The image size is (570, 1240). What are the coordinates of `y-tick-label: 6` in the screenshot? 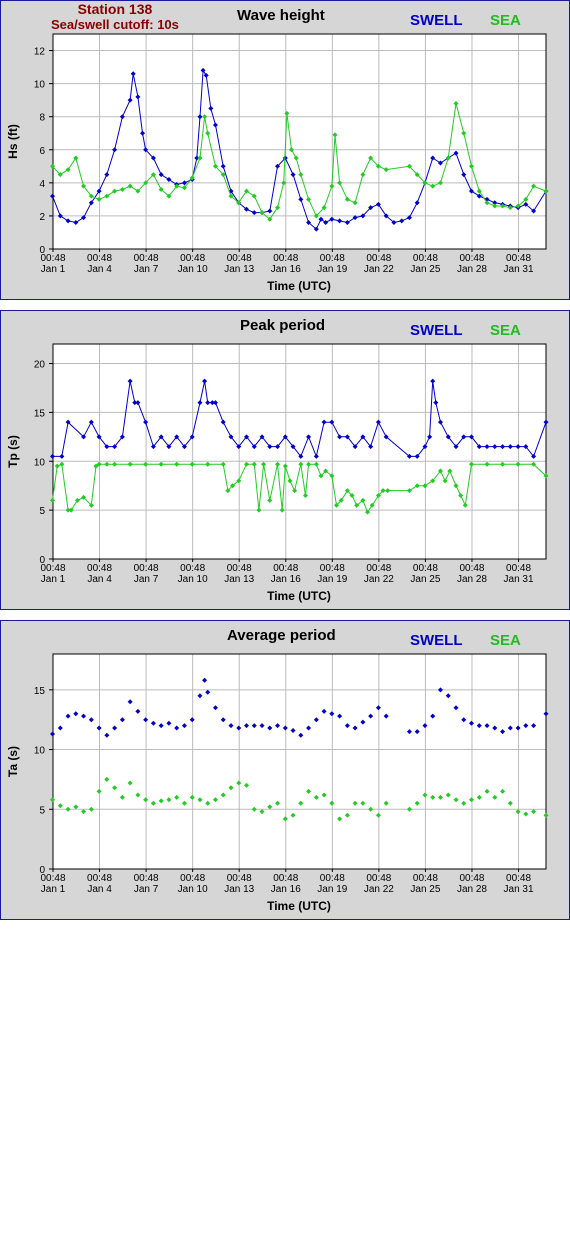 It's located at (42, 151).